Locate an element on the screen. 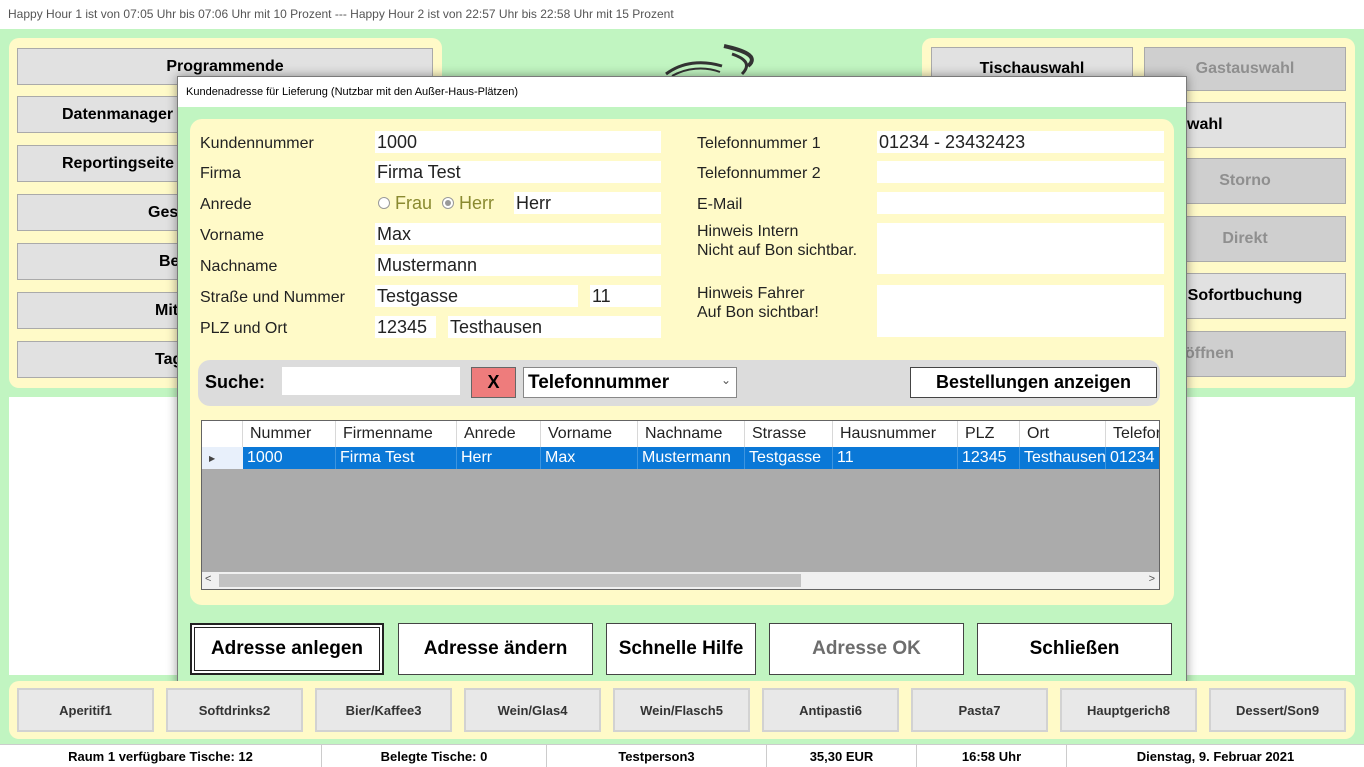  row-header-selected: ▶ is located at coordinates (222, 458).